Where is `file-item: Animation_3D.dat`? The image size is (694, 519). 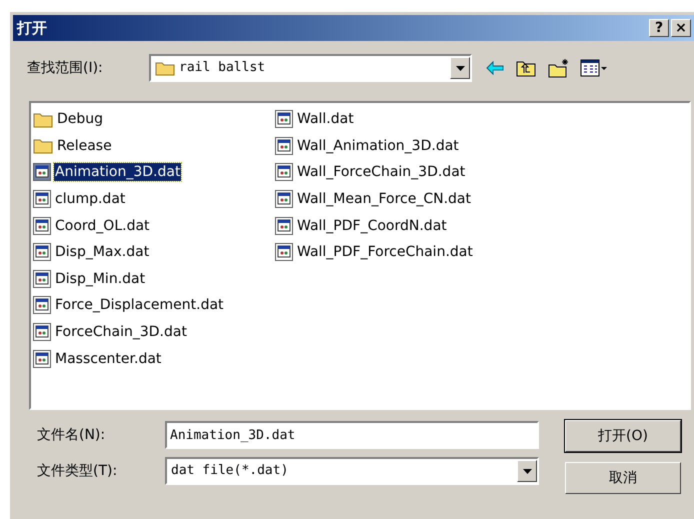
file-item: Animation_3D.dat is located at coordinates (118, 172).